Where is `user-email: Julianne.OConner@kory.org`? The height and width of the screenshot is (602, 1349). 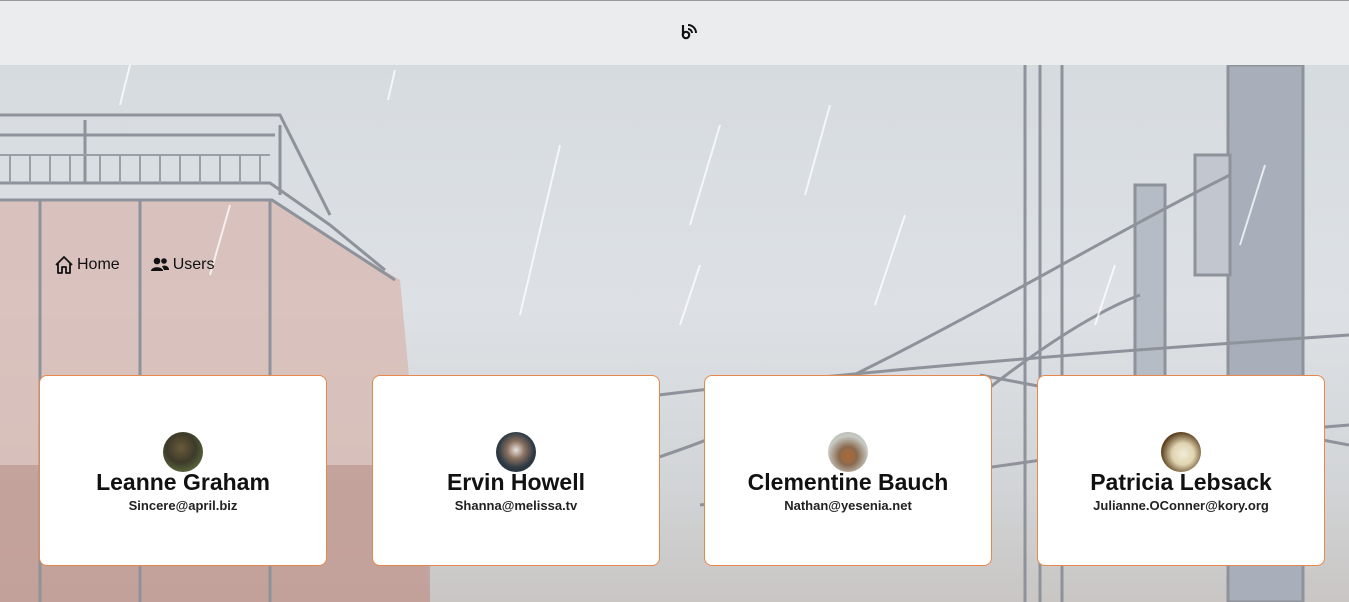
user-email: Julianne.OConner@kory.org is located at coordinates (1181, 505).